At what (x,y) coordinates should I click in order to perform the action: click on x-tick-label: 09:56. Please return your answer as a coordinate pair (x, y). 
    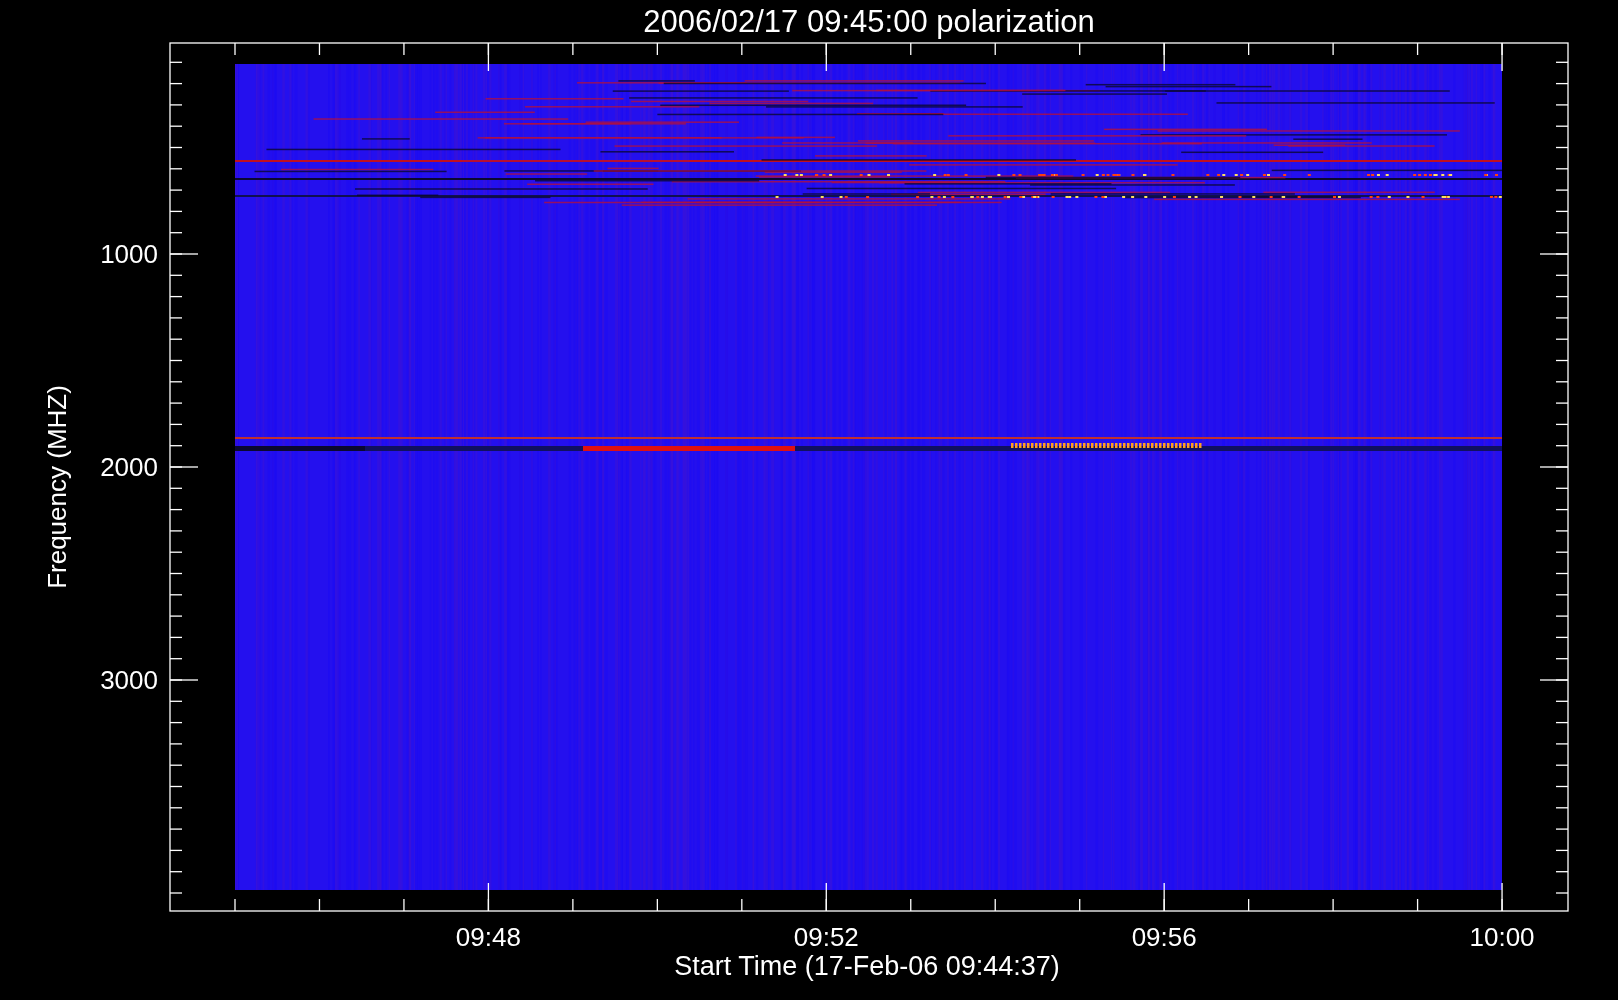
    Looking at the image, I should click on (1164, 937).